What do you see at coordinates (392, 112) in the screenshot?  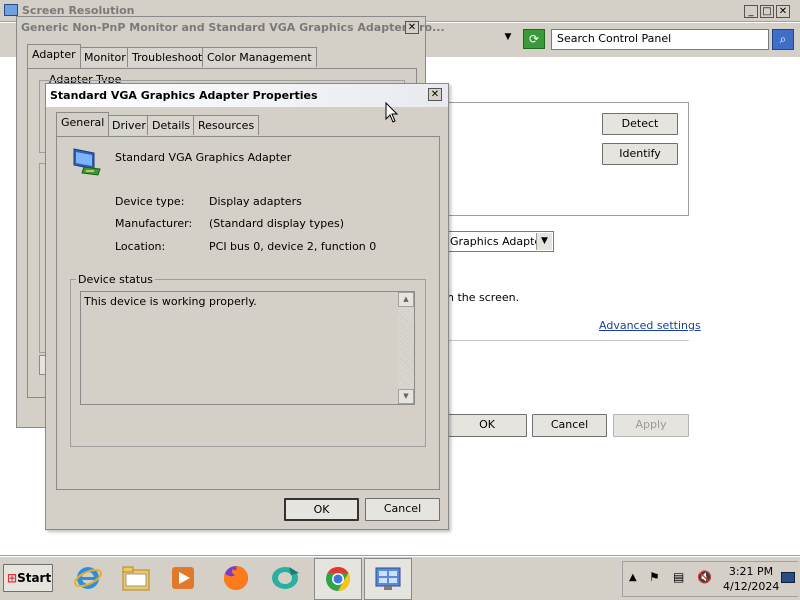 I see `mouse-cursor-icon` at bounding box center [392, 112].